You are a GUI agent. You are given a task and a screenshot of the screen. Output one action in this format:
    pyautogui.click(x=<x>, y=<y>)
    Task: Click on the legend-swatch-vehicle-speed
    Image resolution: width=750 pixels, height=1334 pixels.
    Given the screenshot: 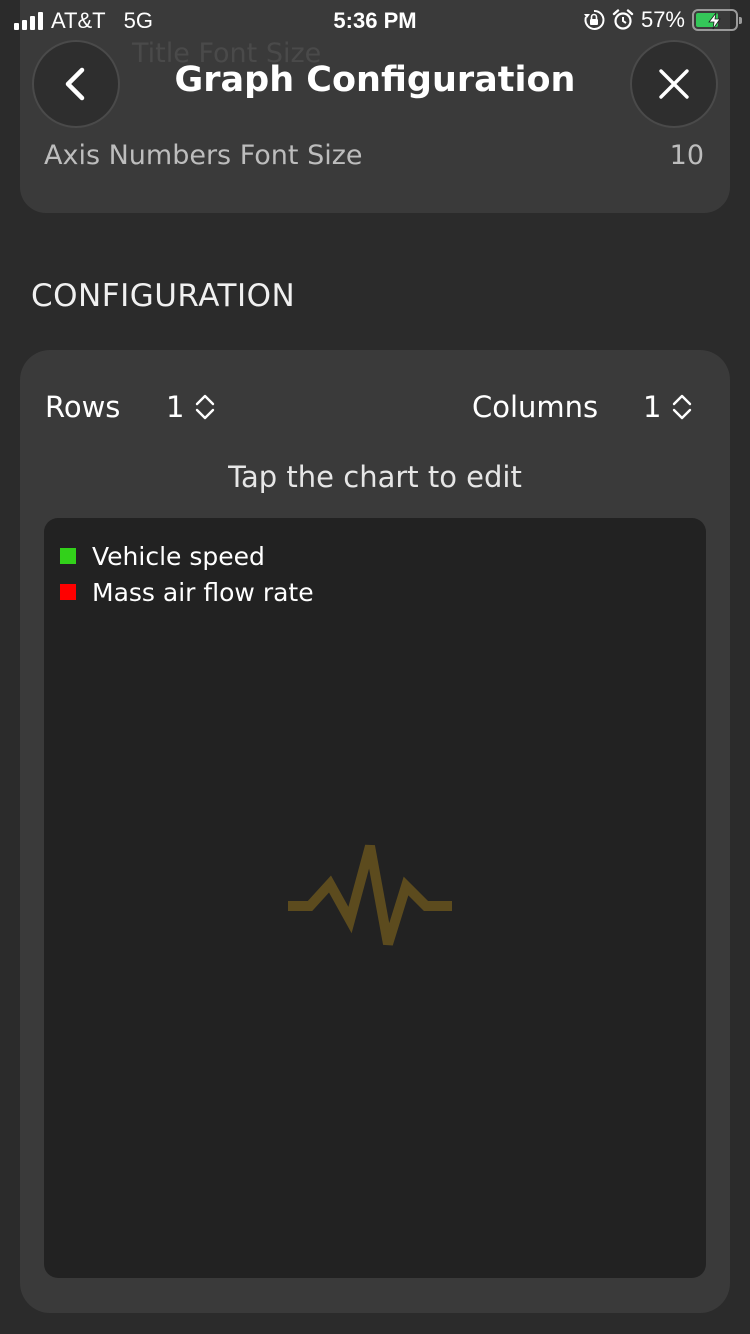 What is the action you would take?
    pyautogui.click(x=68, y=556)
    